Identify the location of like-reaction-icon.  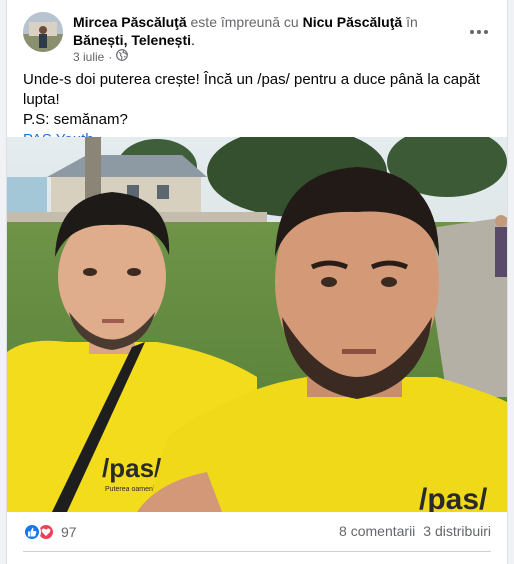
(32, 532).